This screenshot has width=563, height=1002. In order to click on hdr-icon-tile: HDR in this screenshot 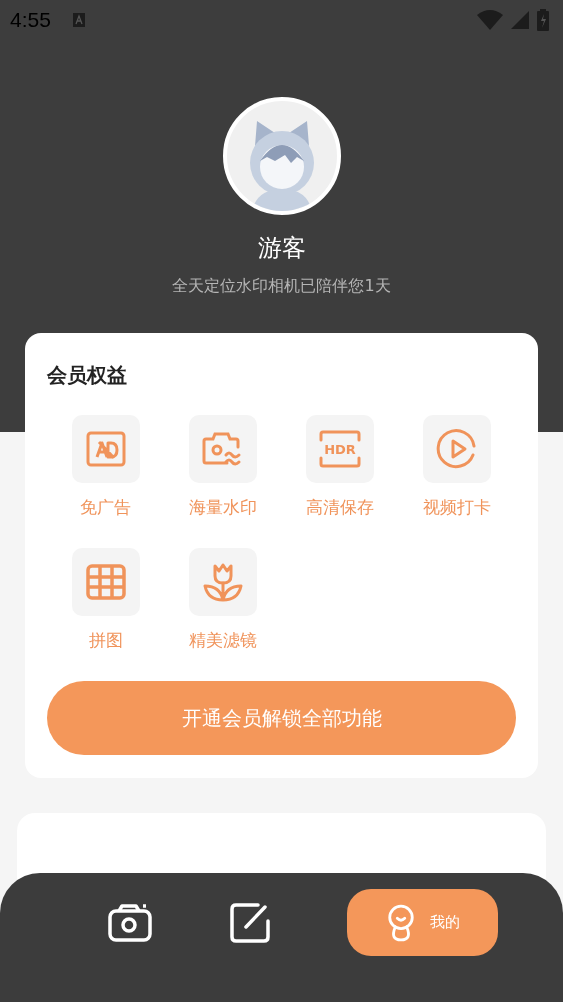, I will do `click(340, 449)`.